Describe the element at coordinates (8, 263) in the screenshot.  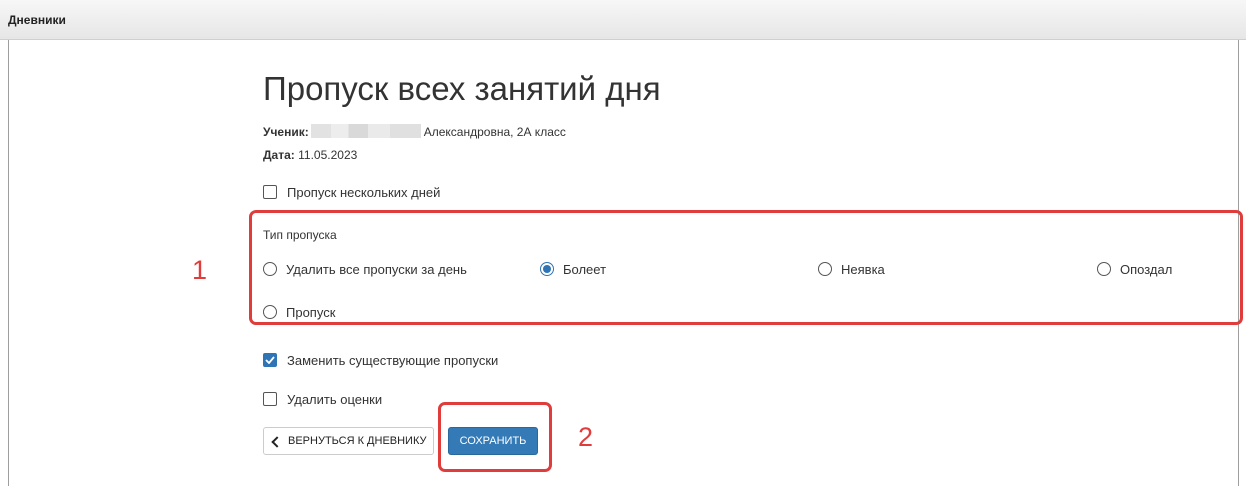
I see `panel-border-left` at that location.